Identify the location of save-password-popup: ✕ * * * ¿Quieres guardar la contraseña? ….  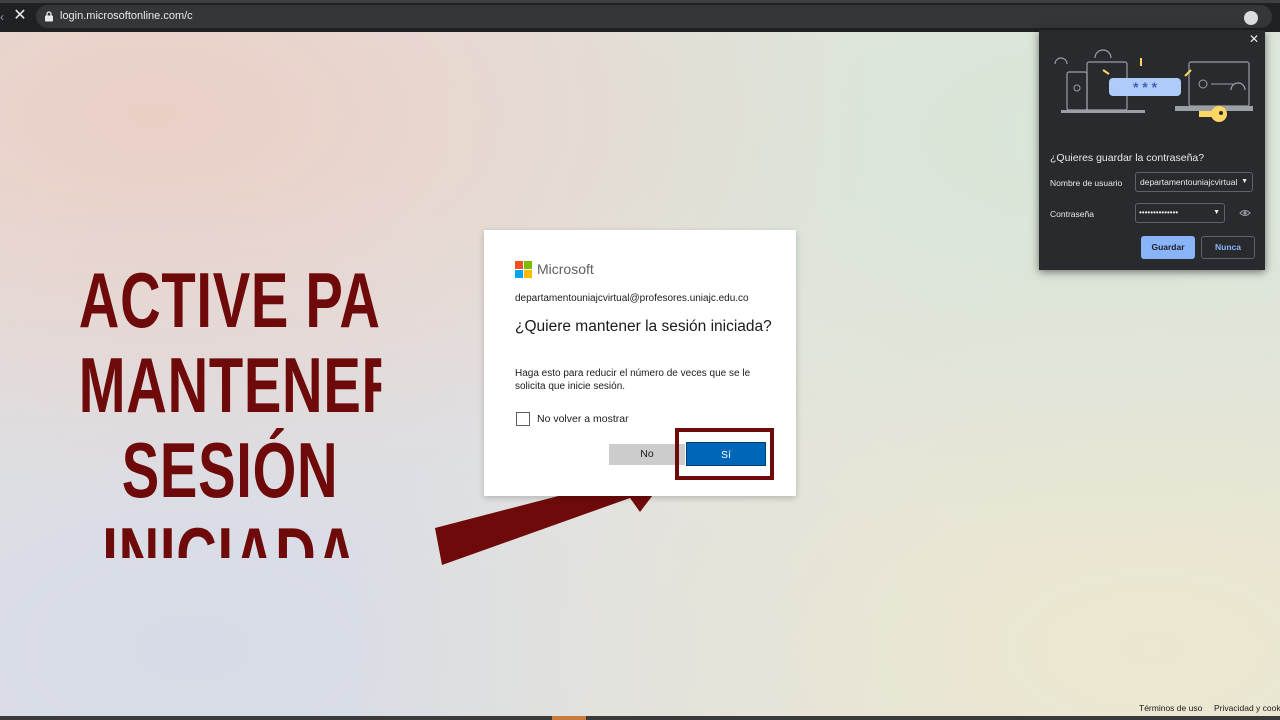
(1152, 150).